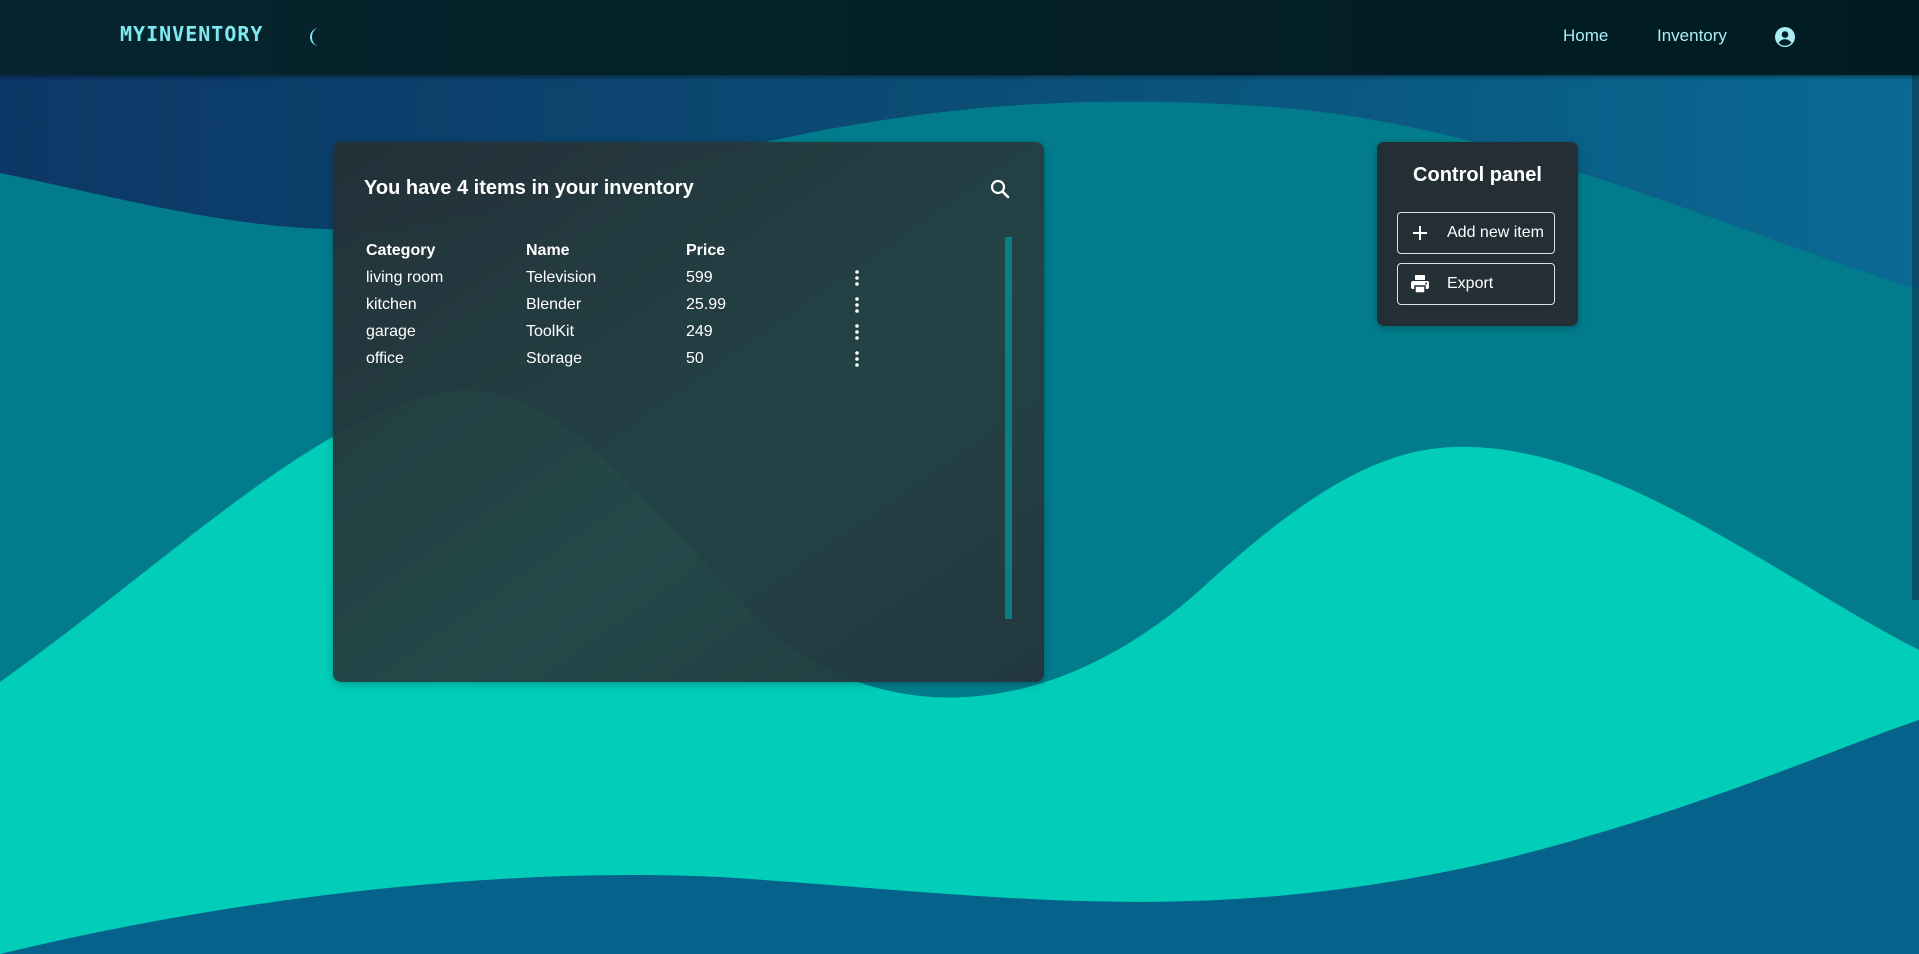 This screenshot has height=954, width=1919. I want to click on cell-name: Storage, so click(554, 358).